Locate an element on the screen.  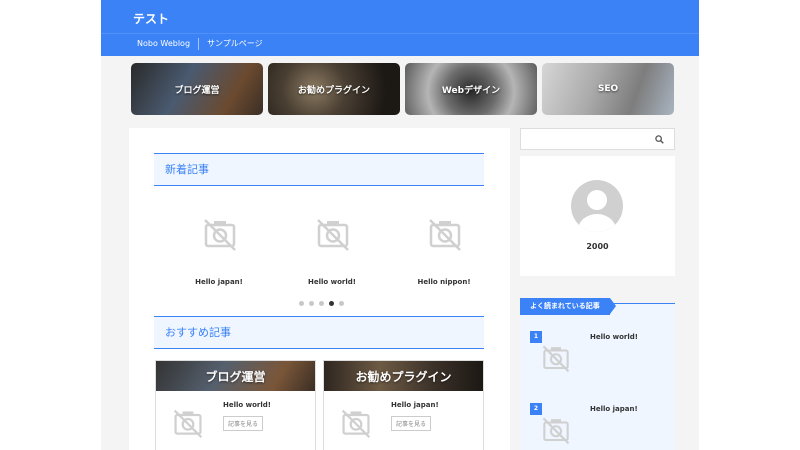
popular-post-title: Hello japan! is located at coordinates (614, 409).